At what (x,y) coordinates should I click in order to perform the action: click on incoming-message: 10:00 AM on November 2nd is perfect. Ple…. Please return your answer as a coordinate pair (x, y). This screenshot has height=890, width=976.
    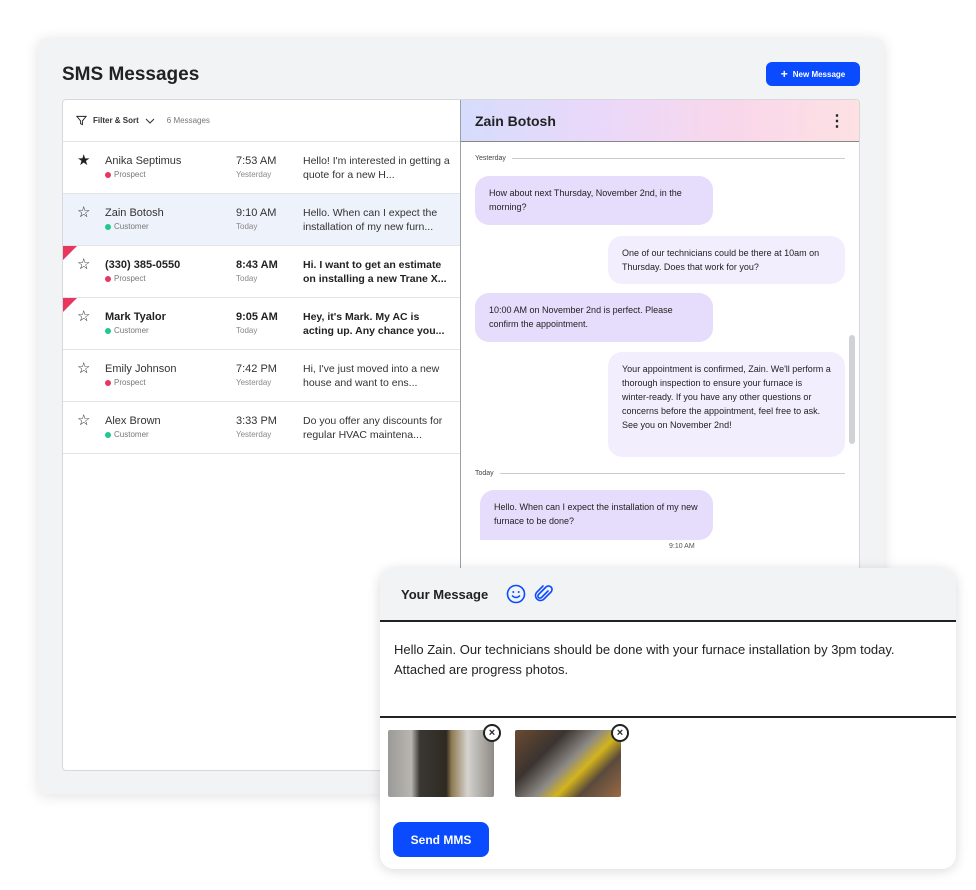
    Looking at the image, I should click on (594, 317).